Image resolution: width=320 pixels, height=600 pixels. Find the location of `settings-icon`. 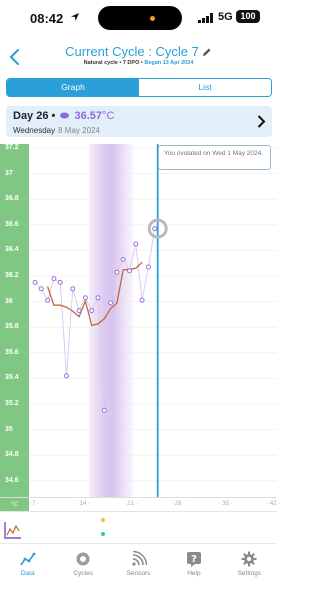

settings-icon is located at coordinates (249, 559).